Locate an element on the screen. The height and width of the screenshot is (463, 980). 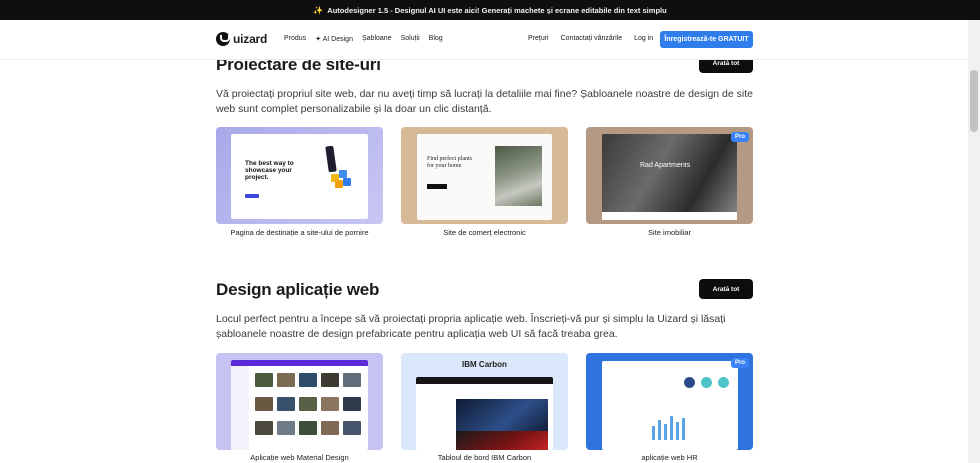
preview-title: IBM Carbon is located at coordinates (484, 364).